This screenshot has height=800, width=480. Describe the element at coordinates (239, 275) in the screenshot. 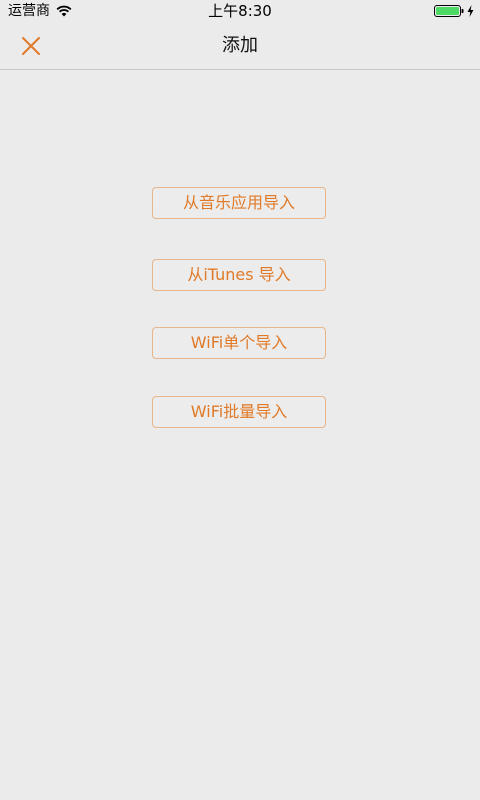

I see `import-from-itunes-button: 从iTunes 导入` at that location.